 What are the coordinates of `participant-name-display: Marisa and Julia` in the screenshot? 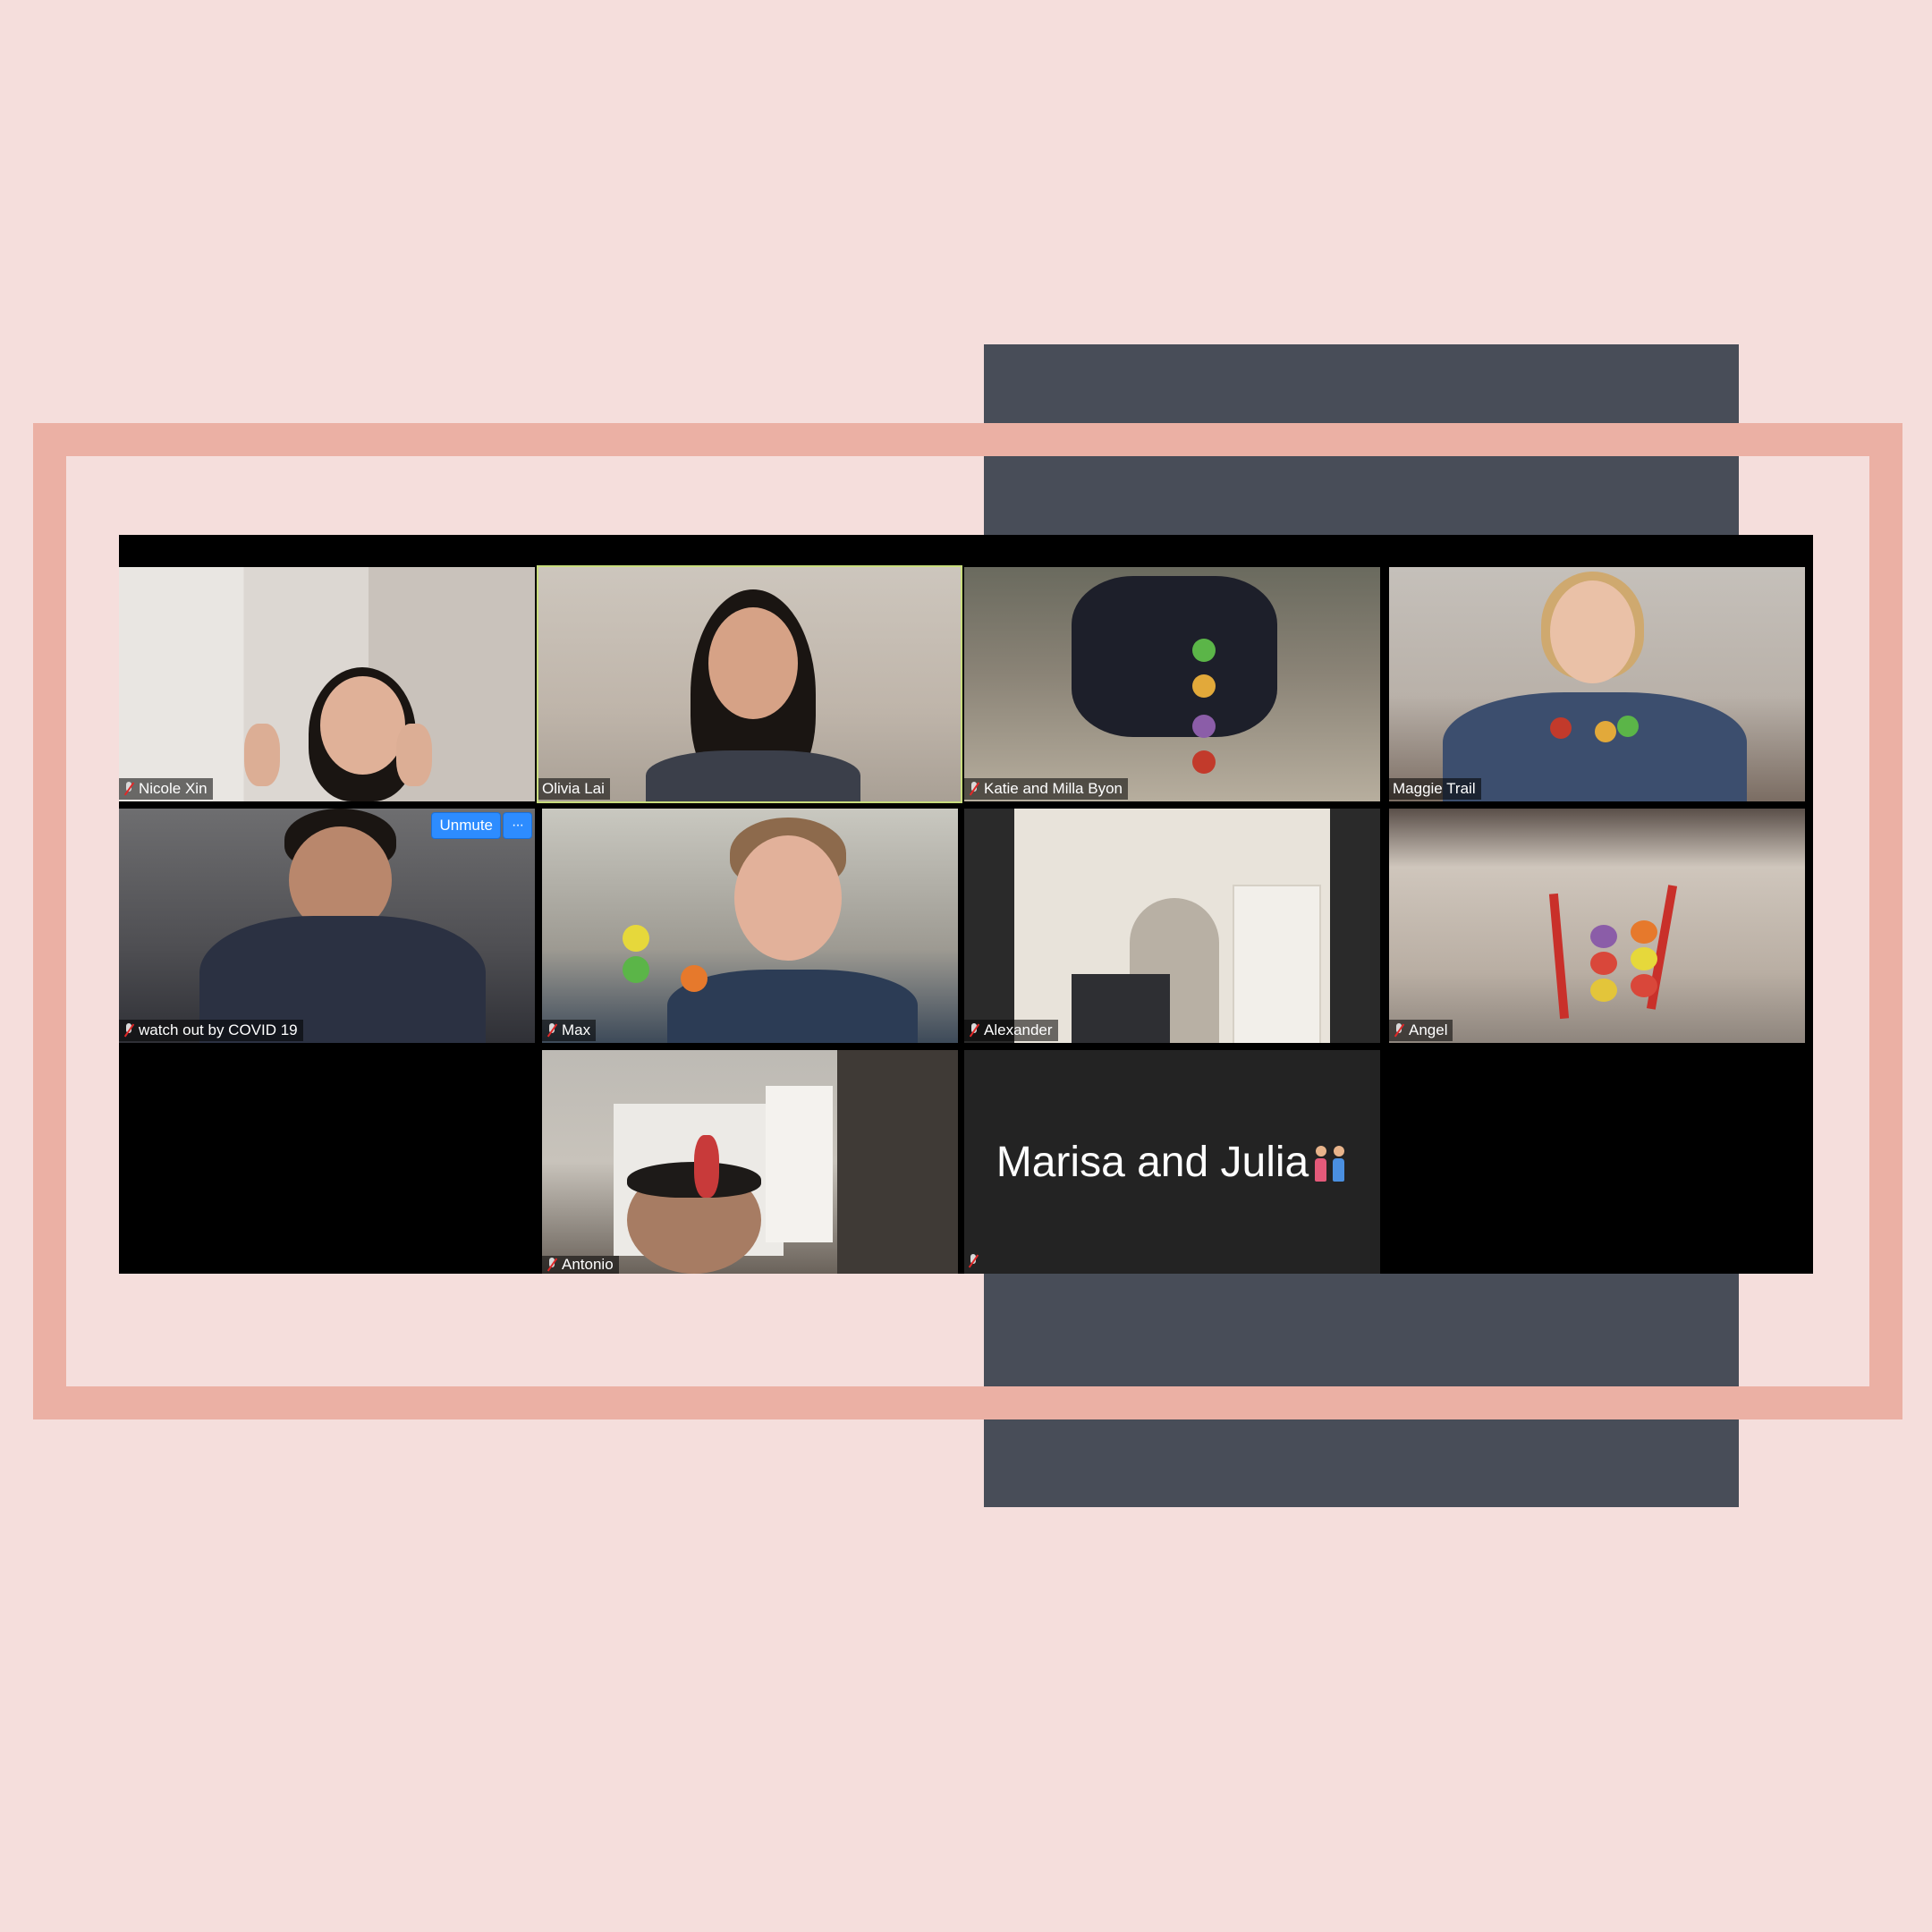 It's located at (1172, 1162).